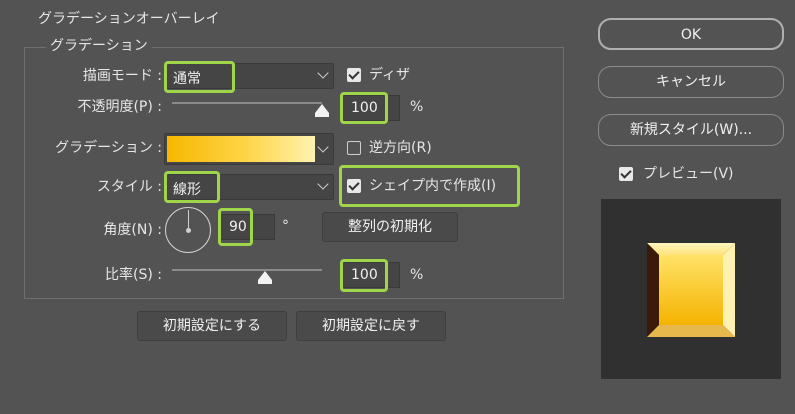  I want to click on scale-slider-track, so click(247, 270).